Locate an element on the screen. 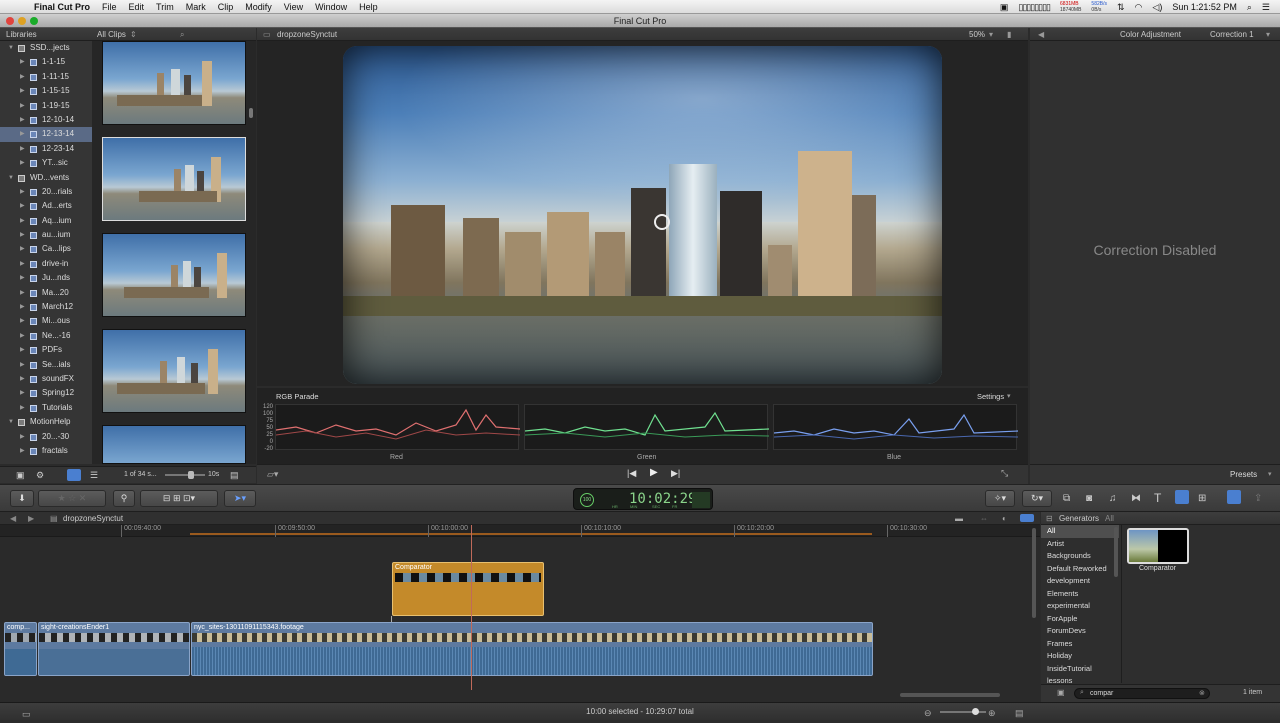  library-item: ▶ PDFs is located at coordinates (46, 350).